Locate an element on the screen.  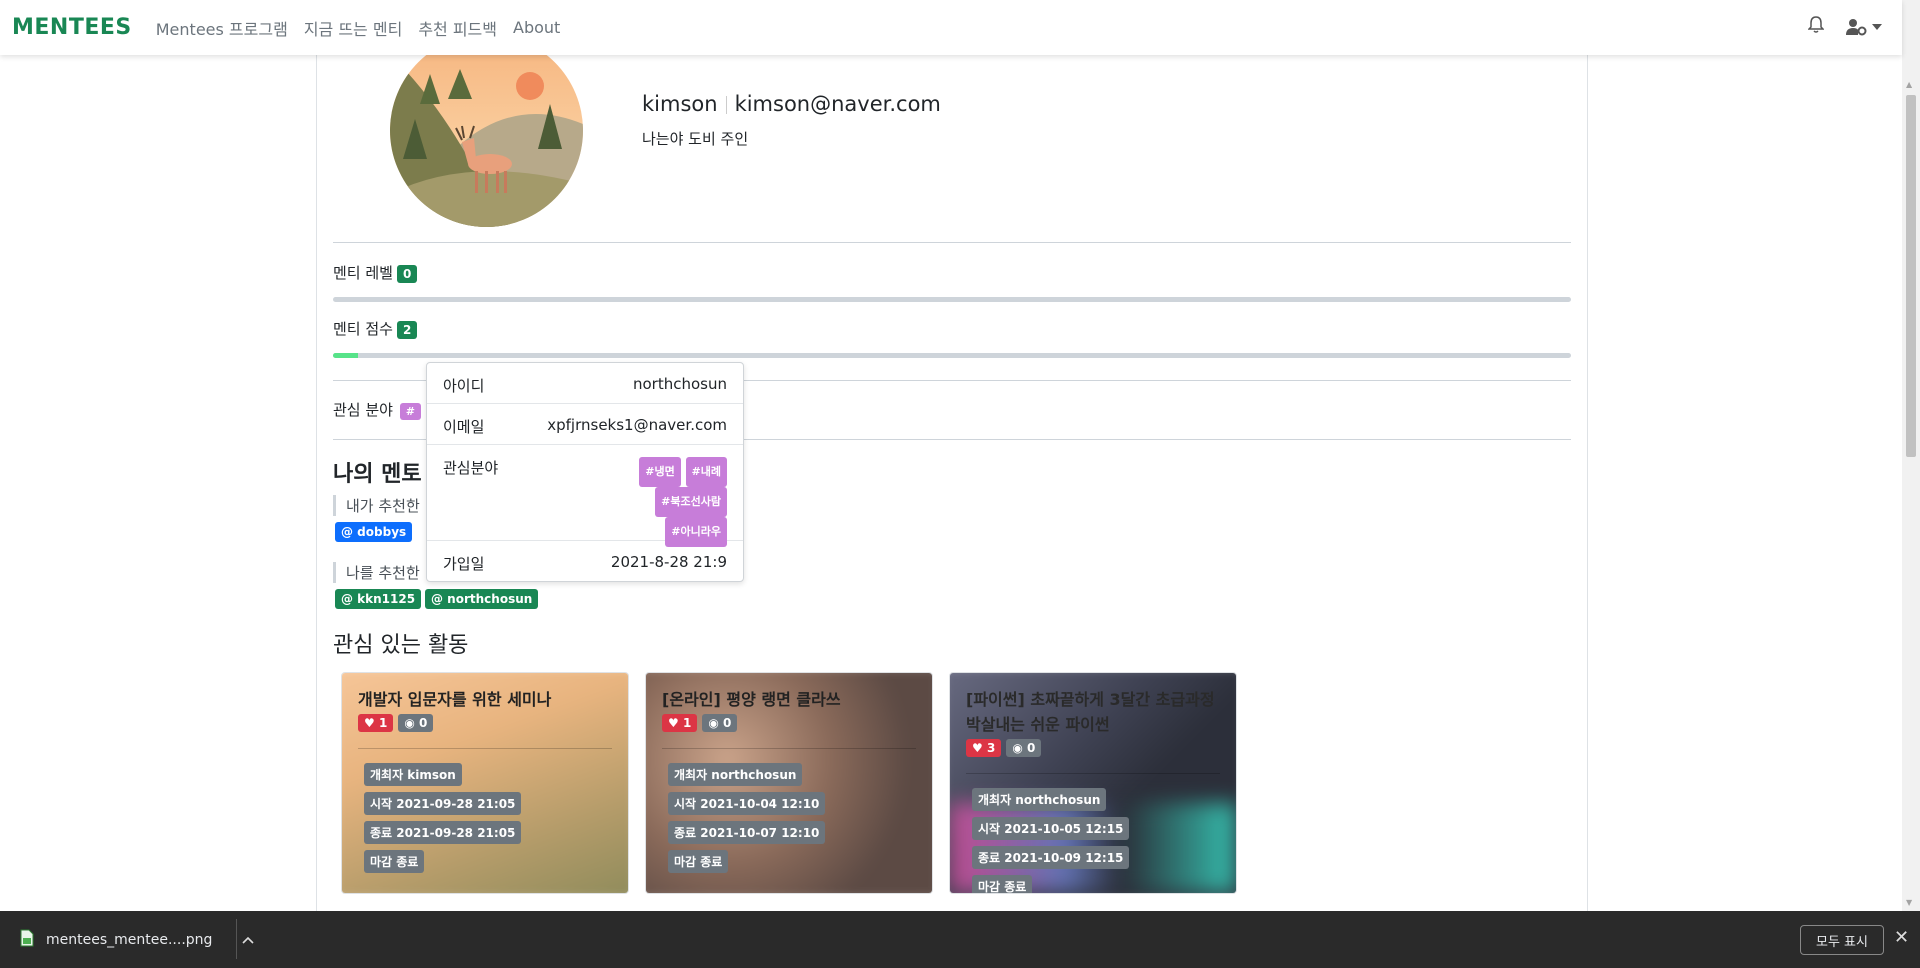
scrollbar-thumb is located at coordinates (1911, 276).